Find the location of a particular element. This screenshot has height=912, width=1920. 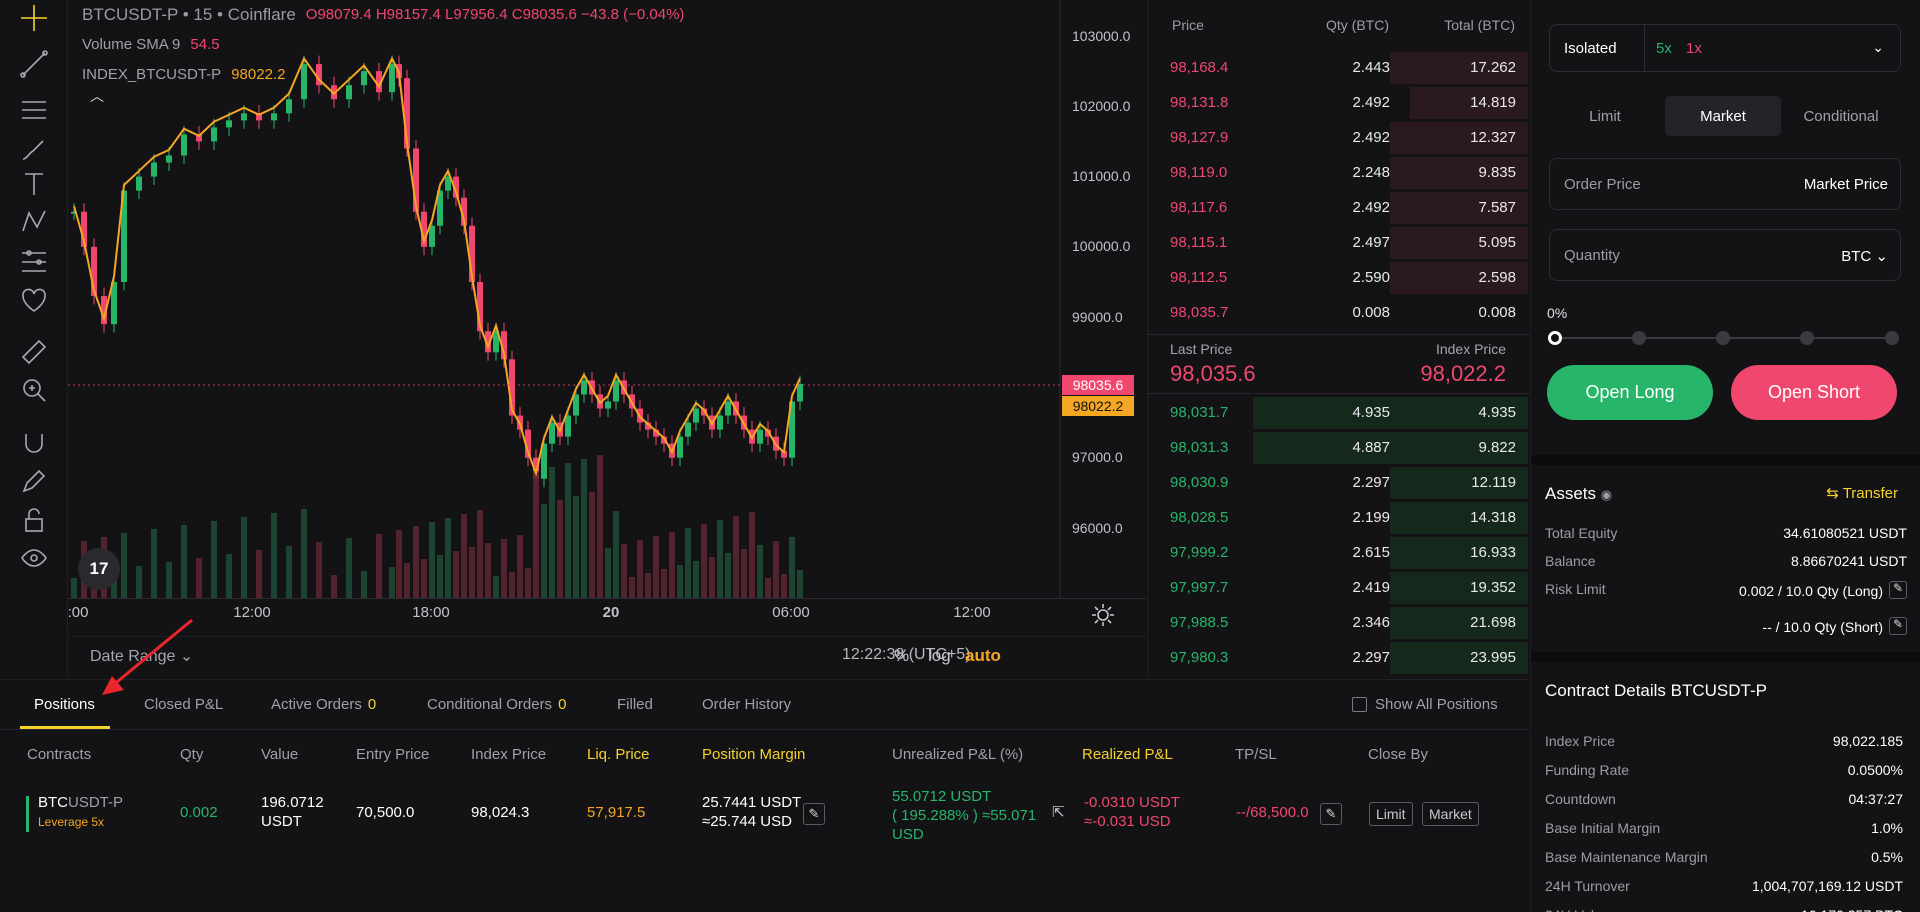

book-price: 98,035.7 is located at coordinates (1199, 312).